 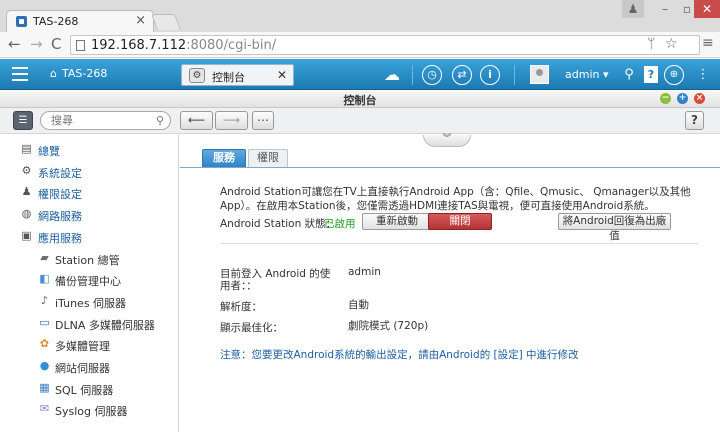 What do you see at coordinates (703, 75) in the screenshot?
I see `more-options-icon: ⋮` at bounding box center [703, 75].